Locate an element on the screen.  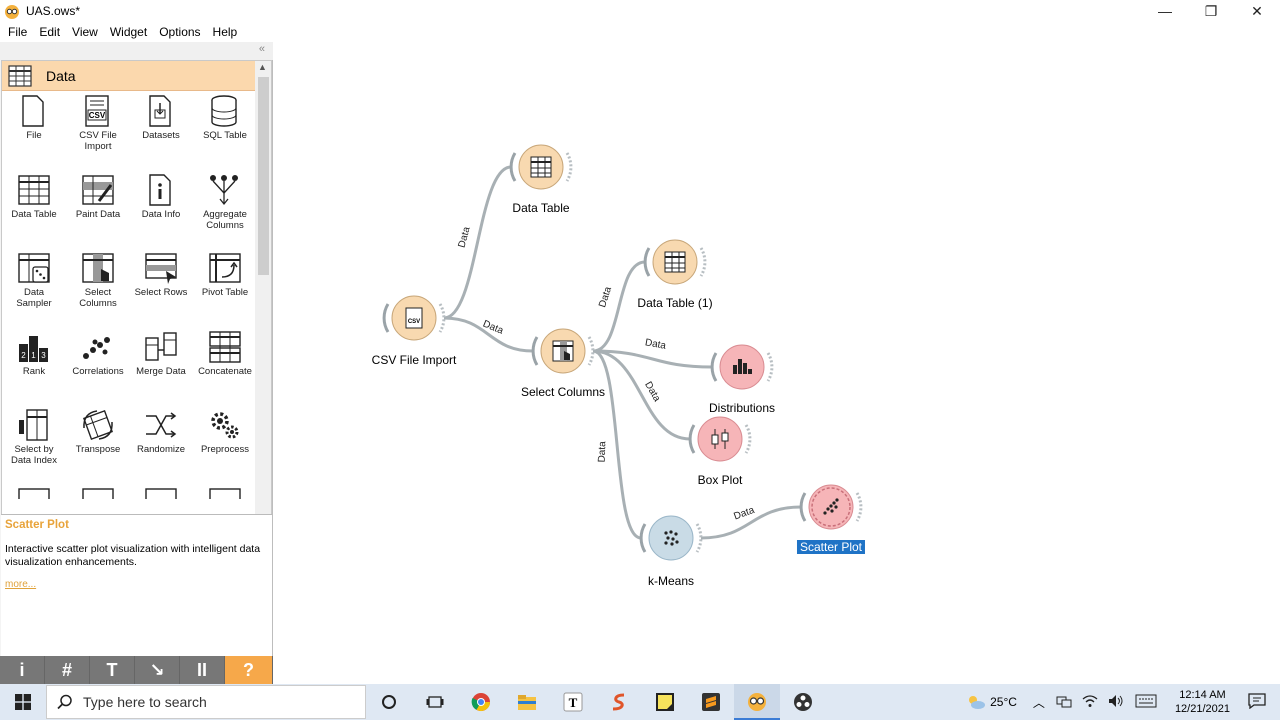
close-button: ✕ is located at coordinates (1257, 11).